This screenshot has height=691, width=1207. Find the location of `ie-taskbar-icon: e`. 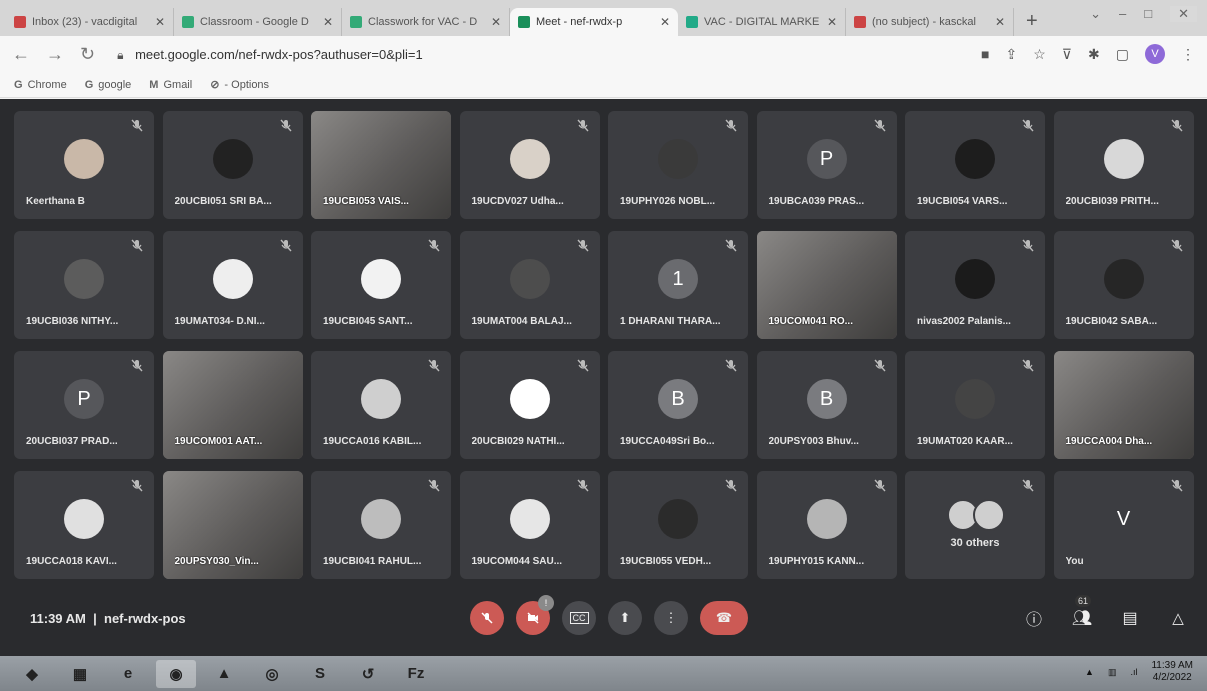

ie-taskbar-icon: e is located at coordinates (128, 674).